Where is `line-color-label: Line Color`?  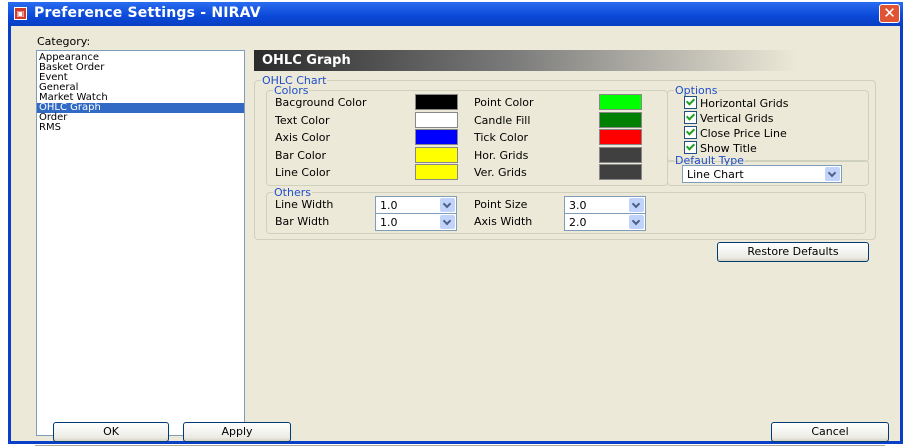
line-color-label: Line Color is located at coordinates (303, 172).